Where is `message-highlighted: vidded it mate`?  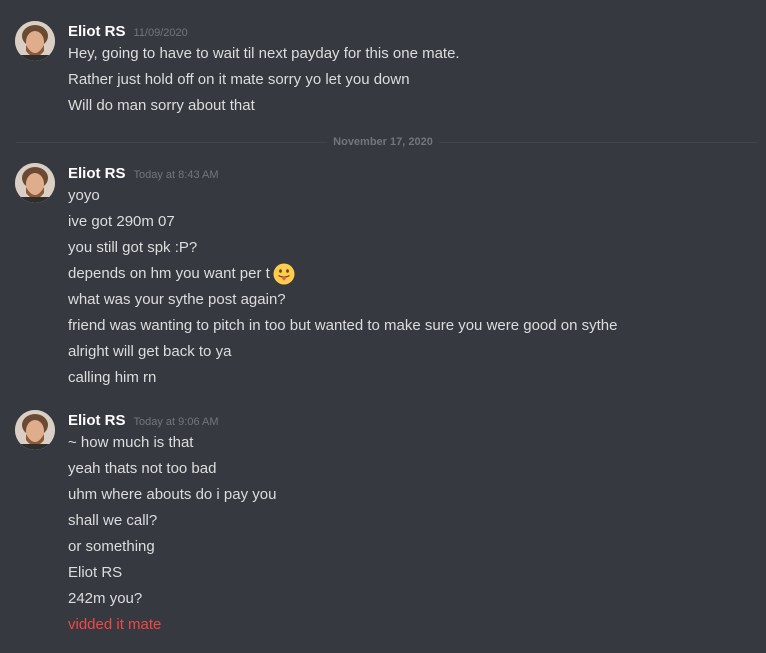
message-highlighted: vidded it mate is located at coordinates (115, 624).